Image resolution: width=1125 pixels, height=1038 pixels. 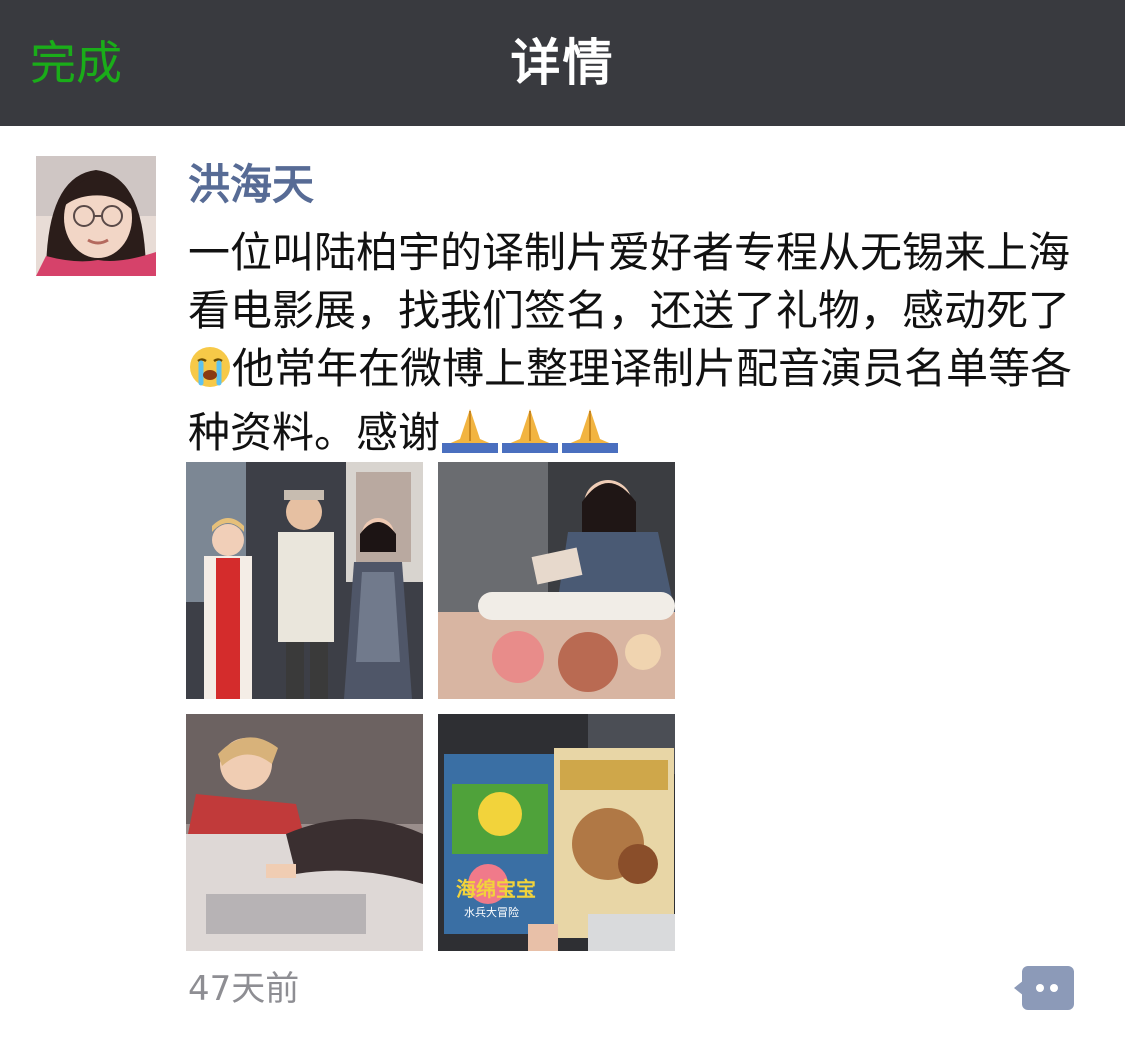 What do you see at coordinates (496, 889) in the screenshot?
I see `dvd-left-title: 海绵宝宝` at bounding box center [496, 889].